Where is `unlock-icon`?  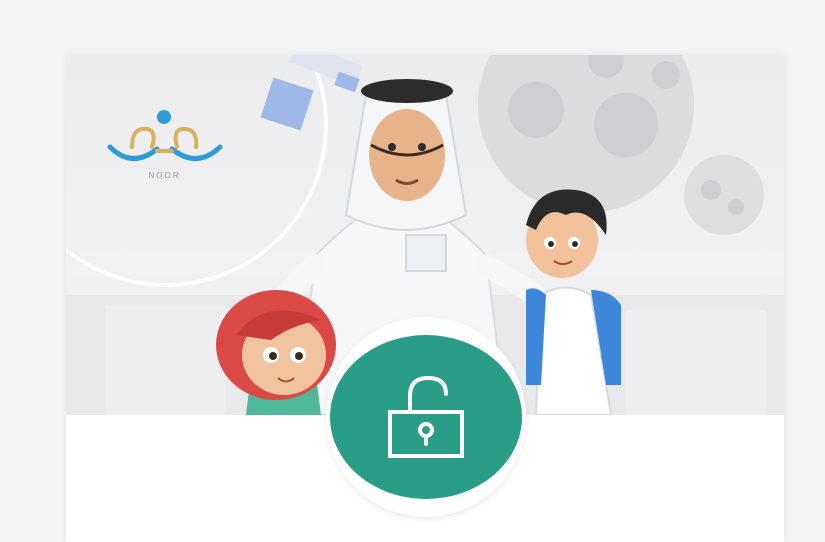 unlock-icon is located at coordinates (426, 416).